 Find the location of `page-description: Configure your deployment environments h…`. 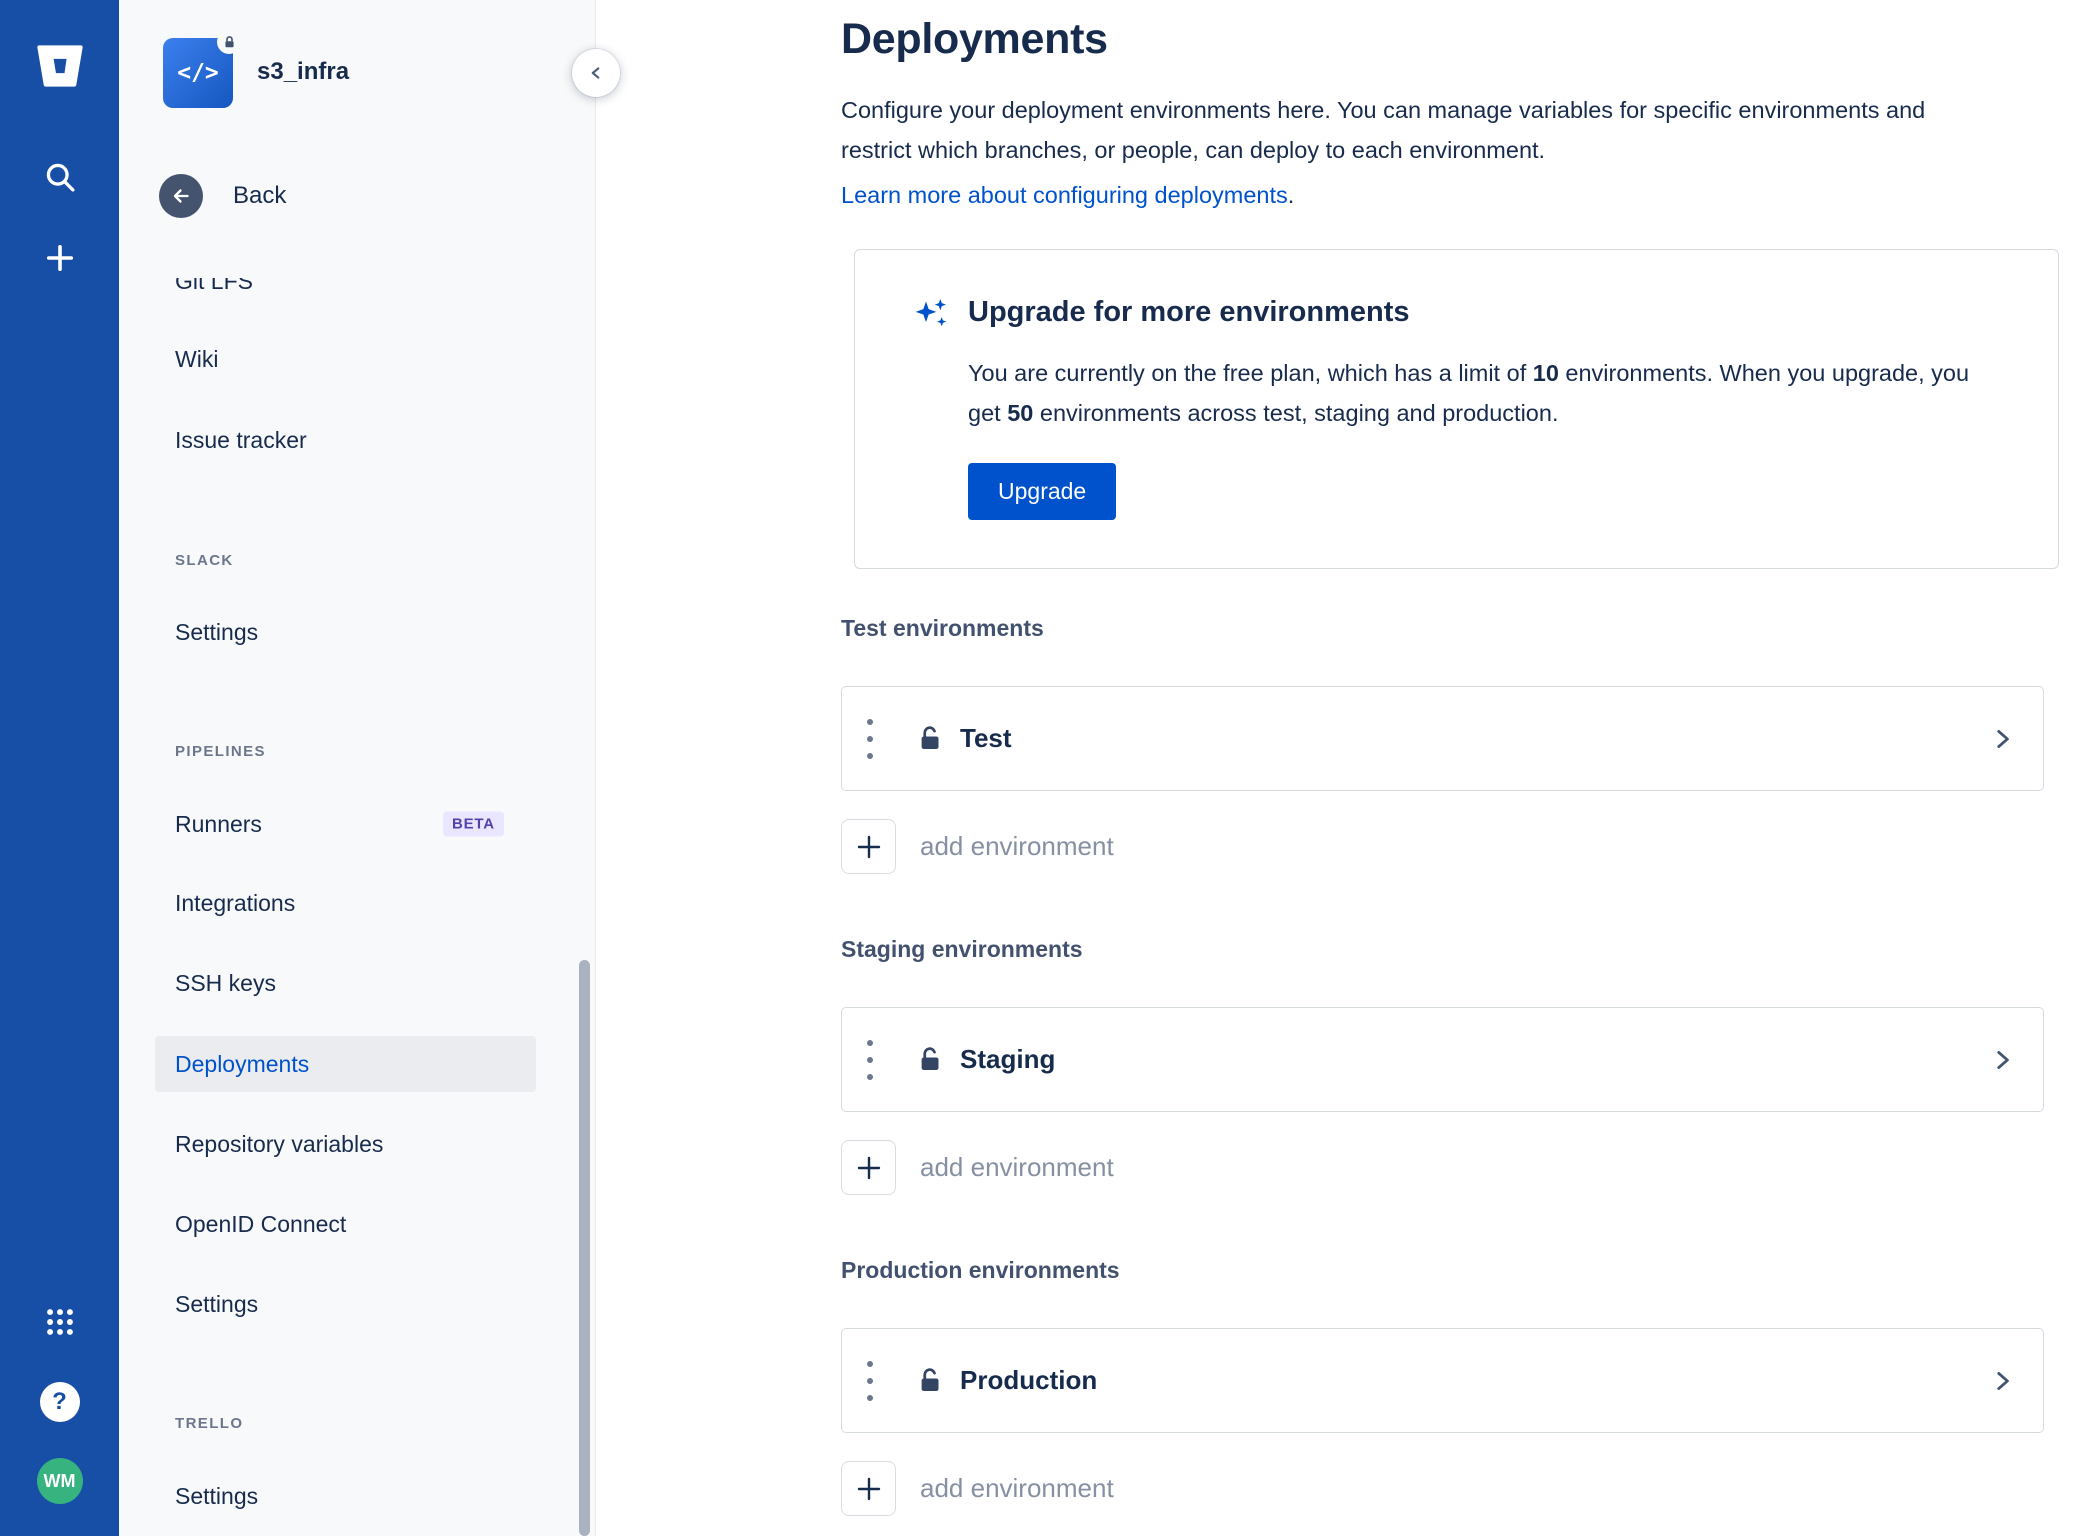

page-description: Configure your deployment environments h… is located at coordinates (1383, 130).